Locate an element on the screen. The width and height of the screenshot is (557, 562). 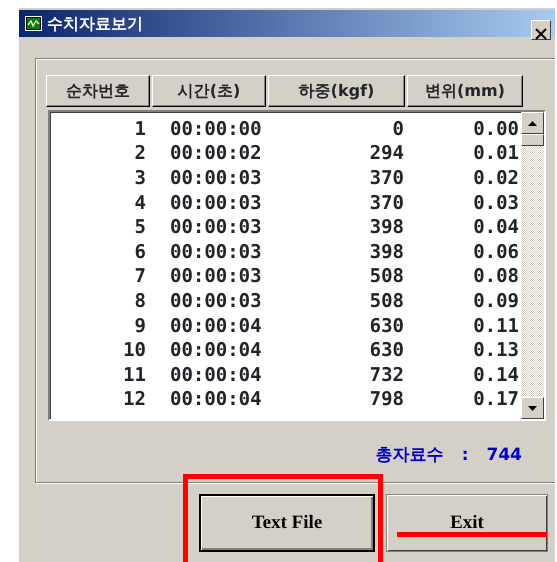
column-header: 변위(mm) is located at coordinates (465, 91).